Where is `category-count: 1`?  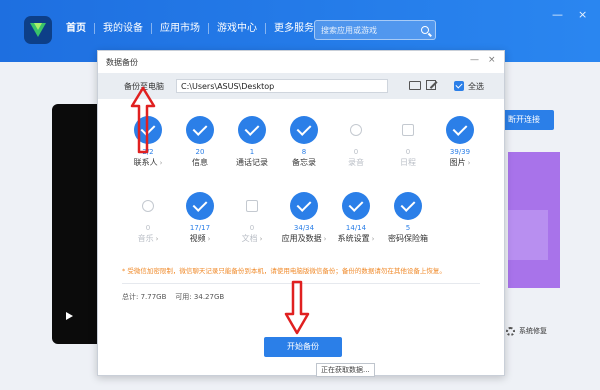
category-count: 1 is located at coordinates (252, 152).